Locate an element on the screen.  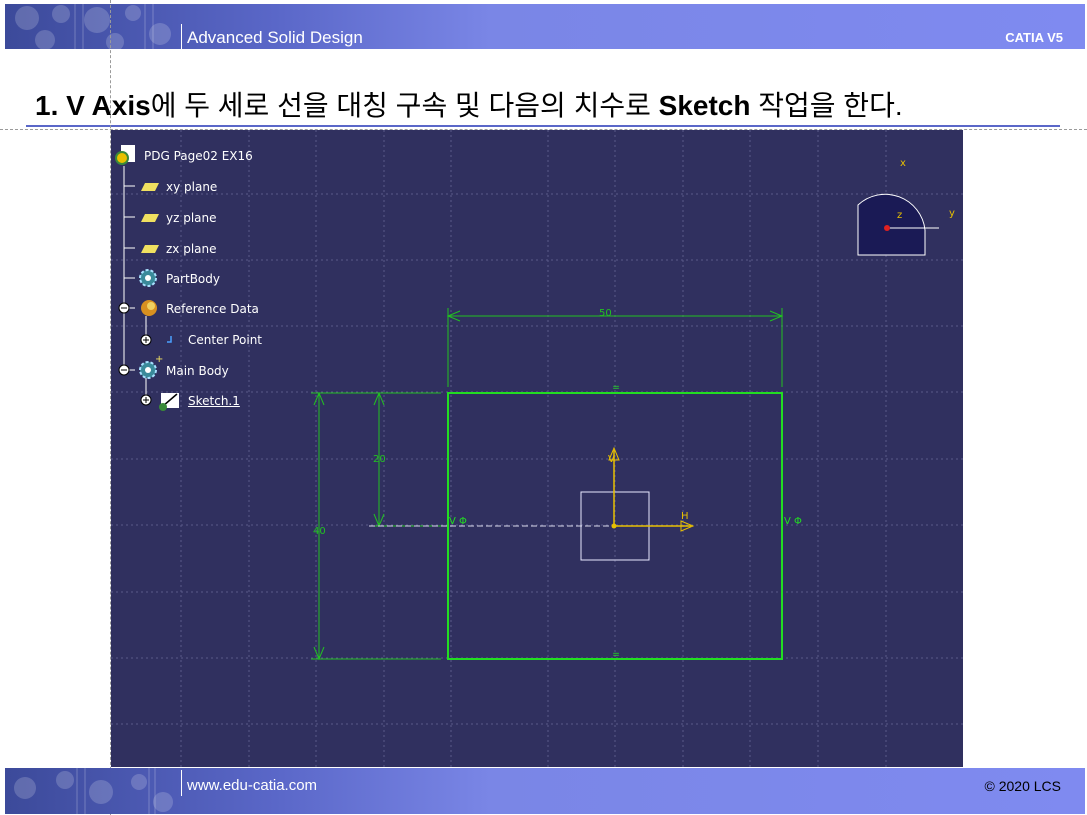
collapse-reference-data-icon is located at coordinates (124, 308).